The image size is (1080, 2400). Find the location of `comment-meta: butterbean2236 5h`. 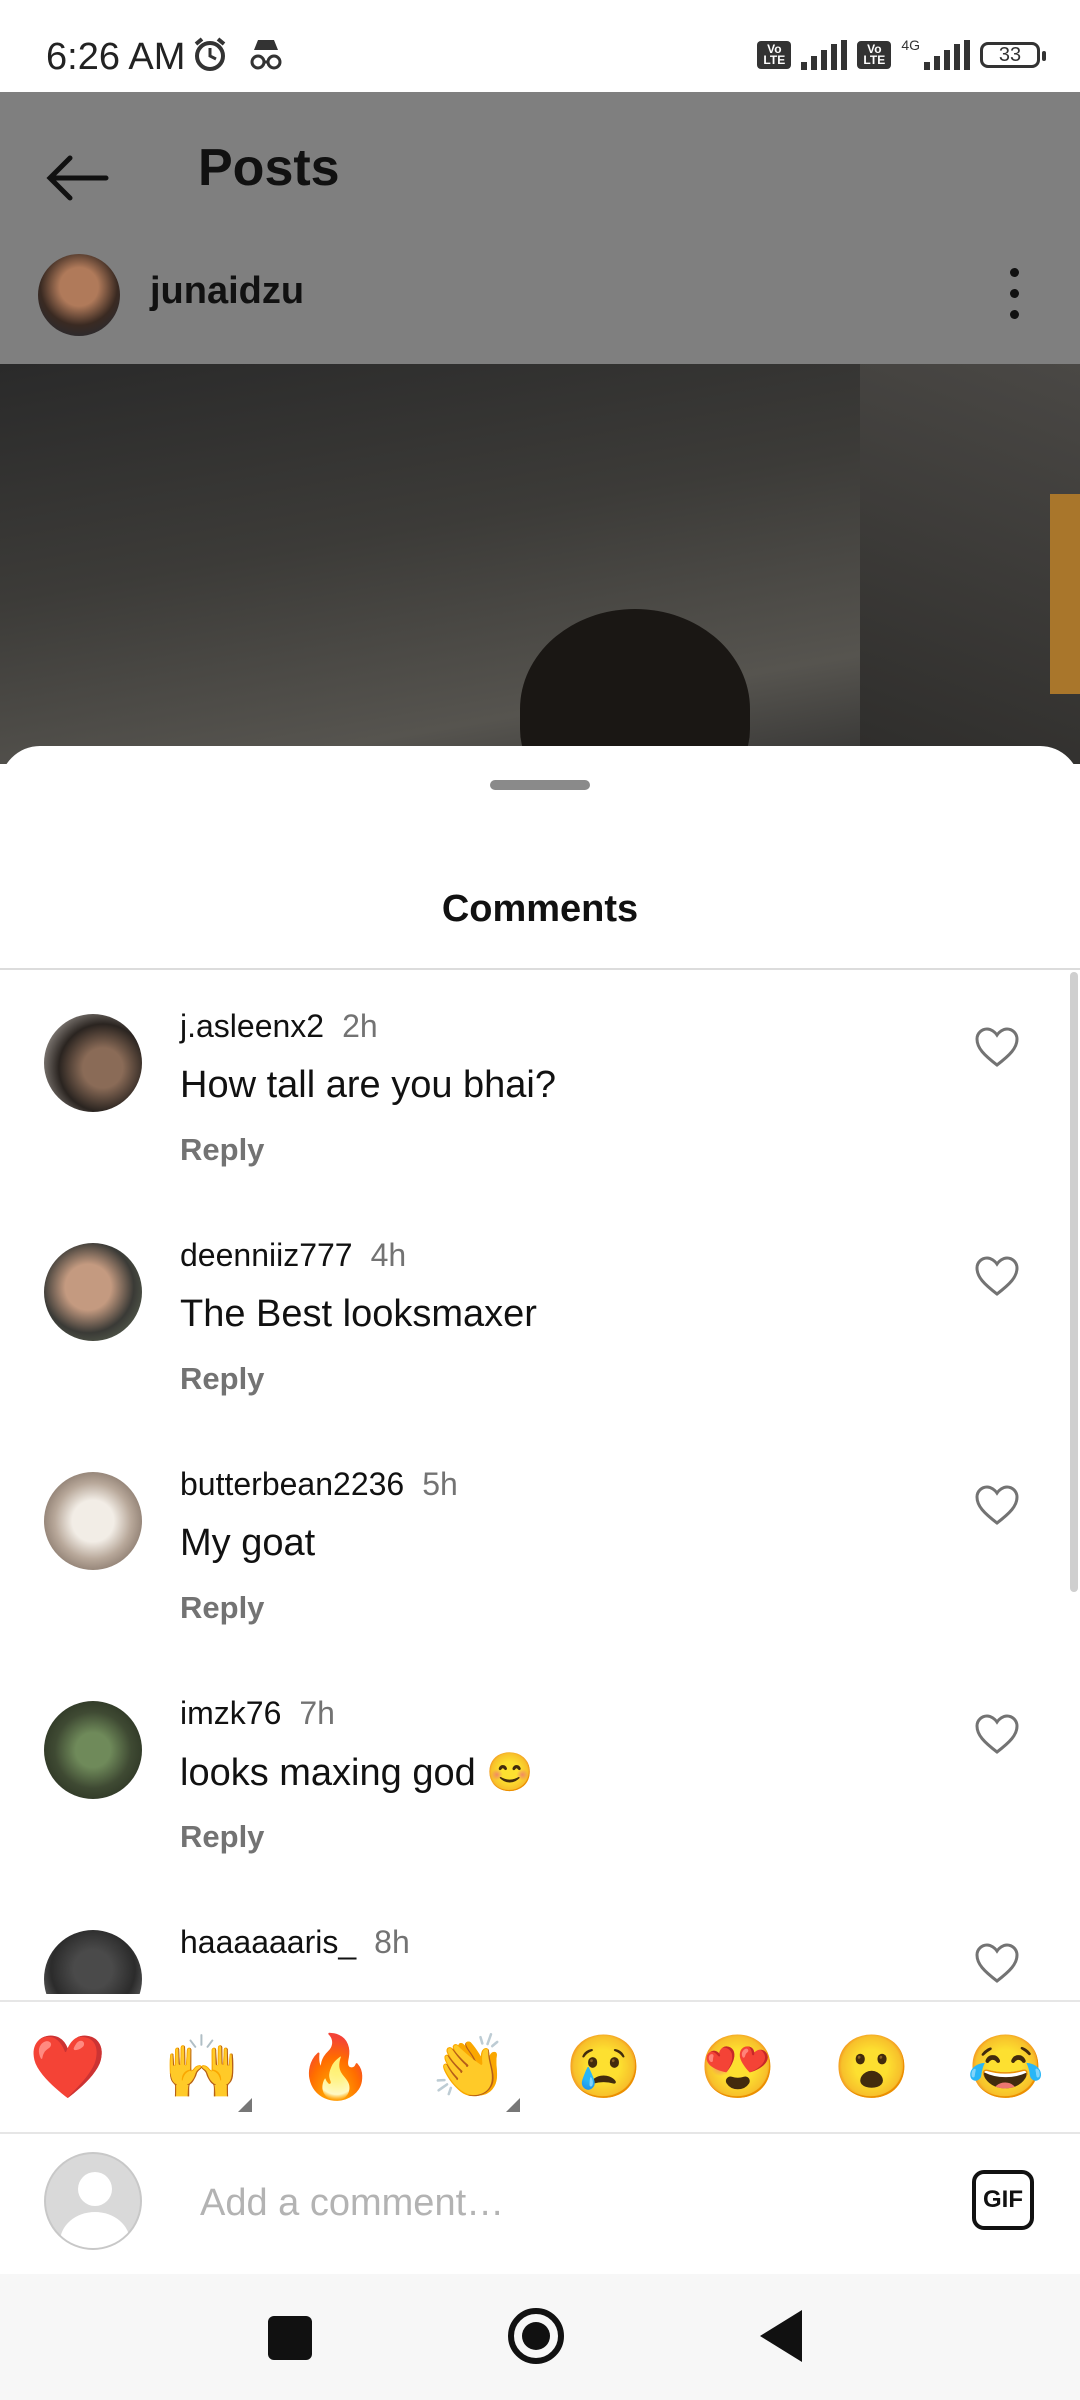

comment-meta: butterbean2236 5h is located at coordinates (319, 1484).